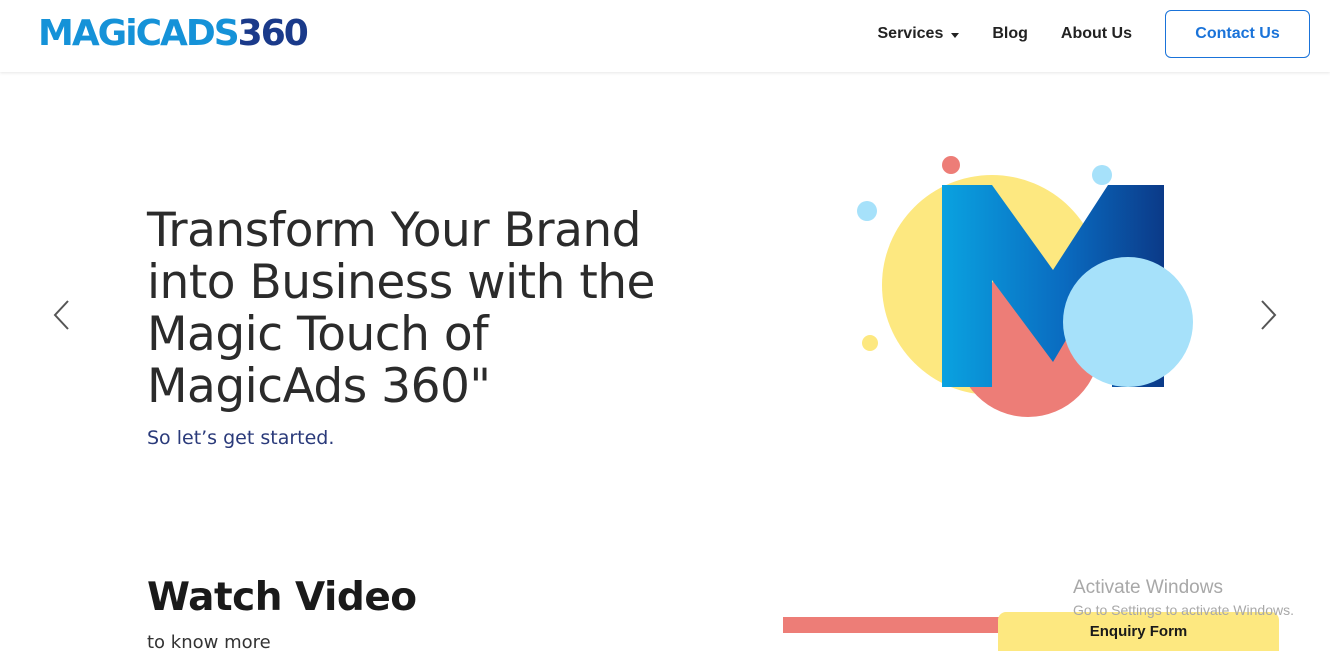 Image resolution: width=1330 pixels, height=651 pixels. I want to click on nav-blog-label: Blog, so click(1010, 33).